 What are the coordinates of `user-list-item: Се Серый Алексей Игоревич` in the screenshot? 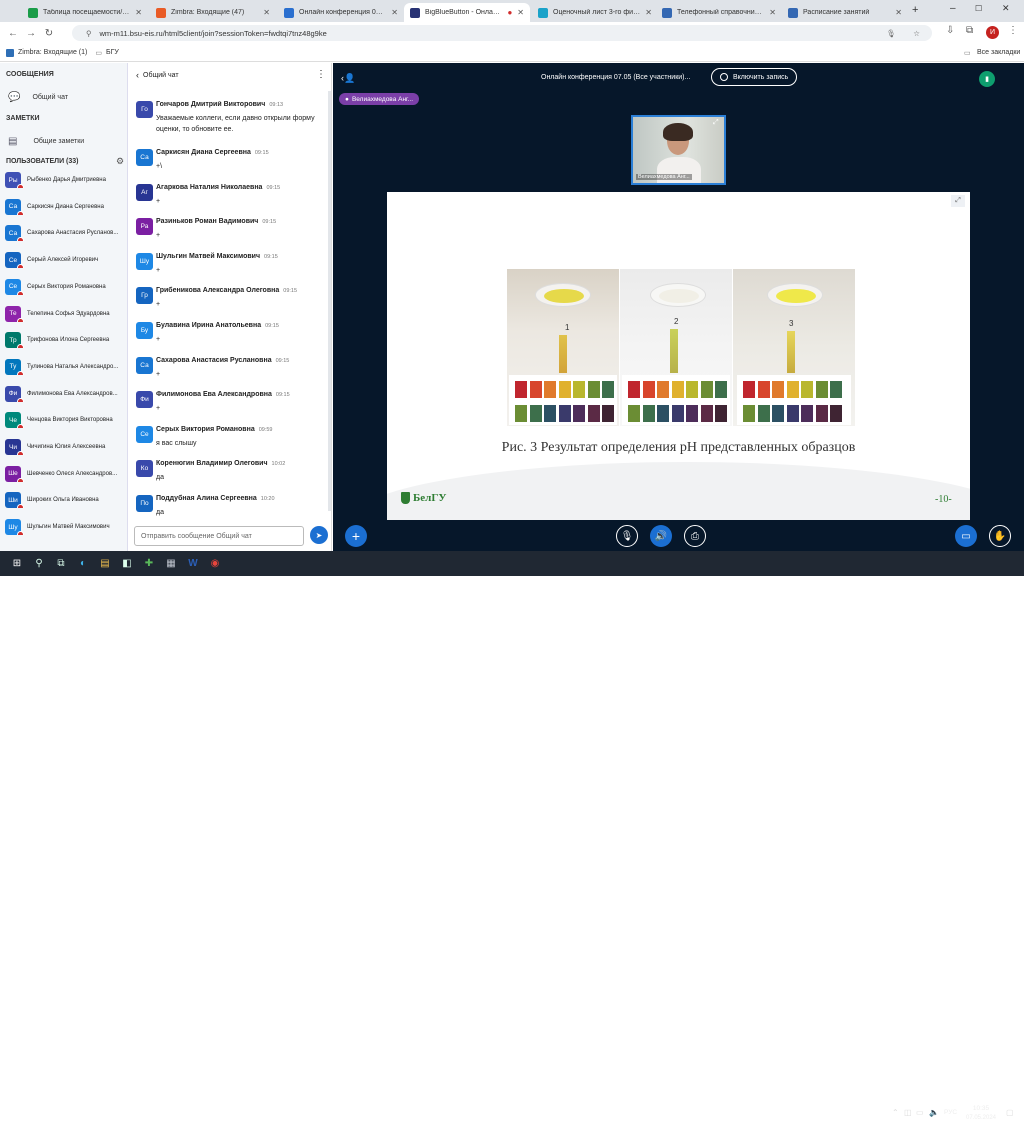 It's located at (65, 260).